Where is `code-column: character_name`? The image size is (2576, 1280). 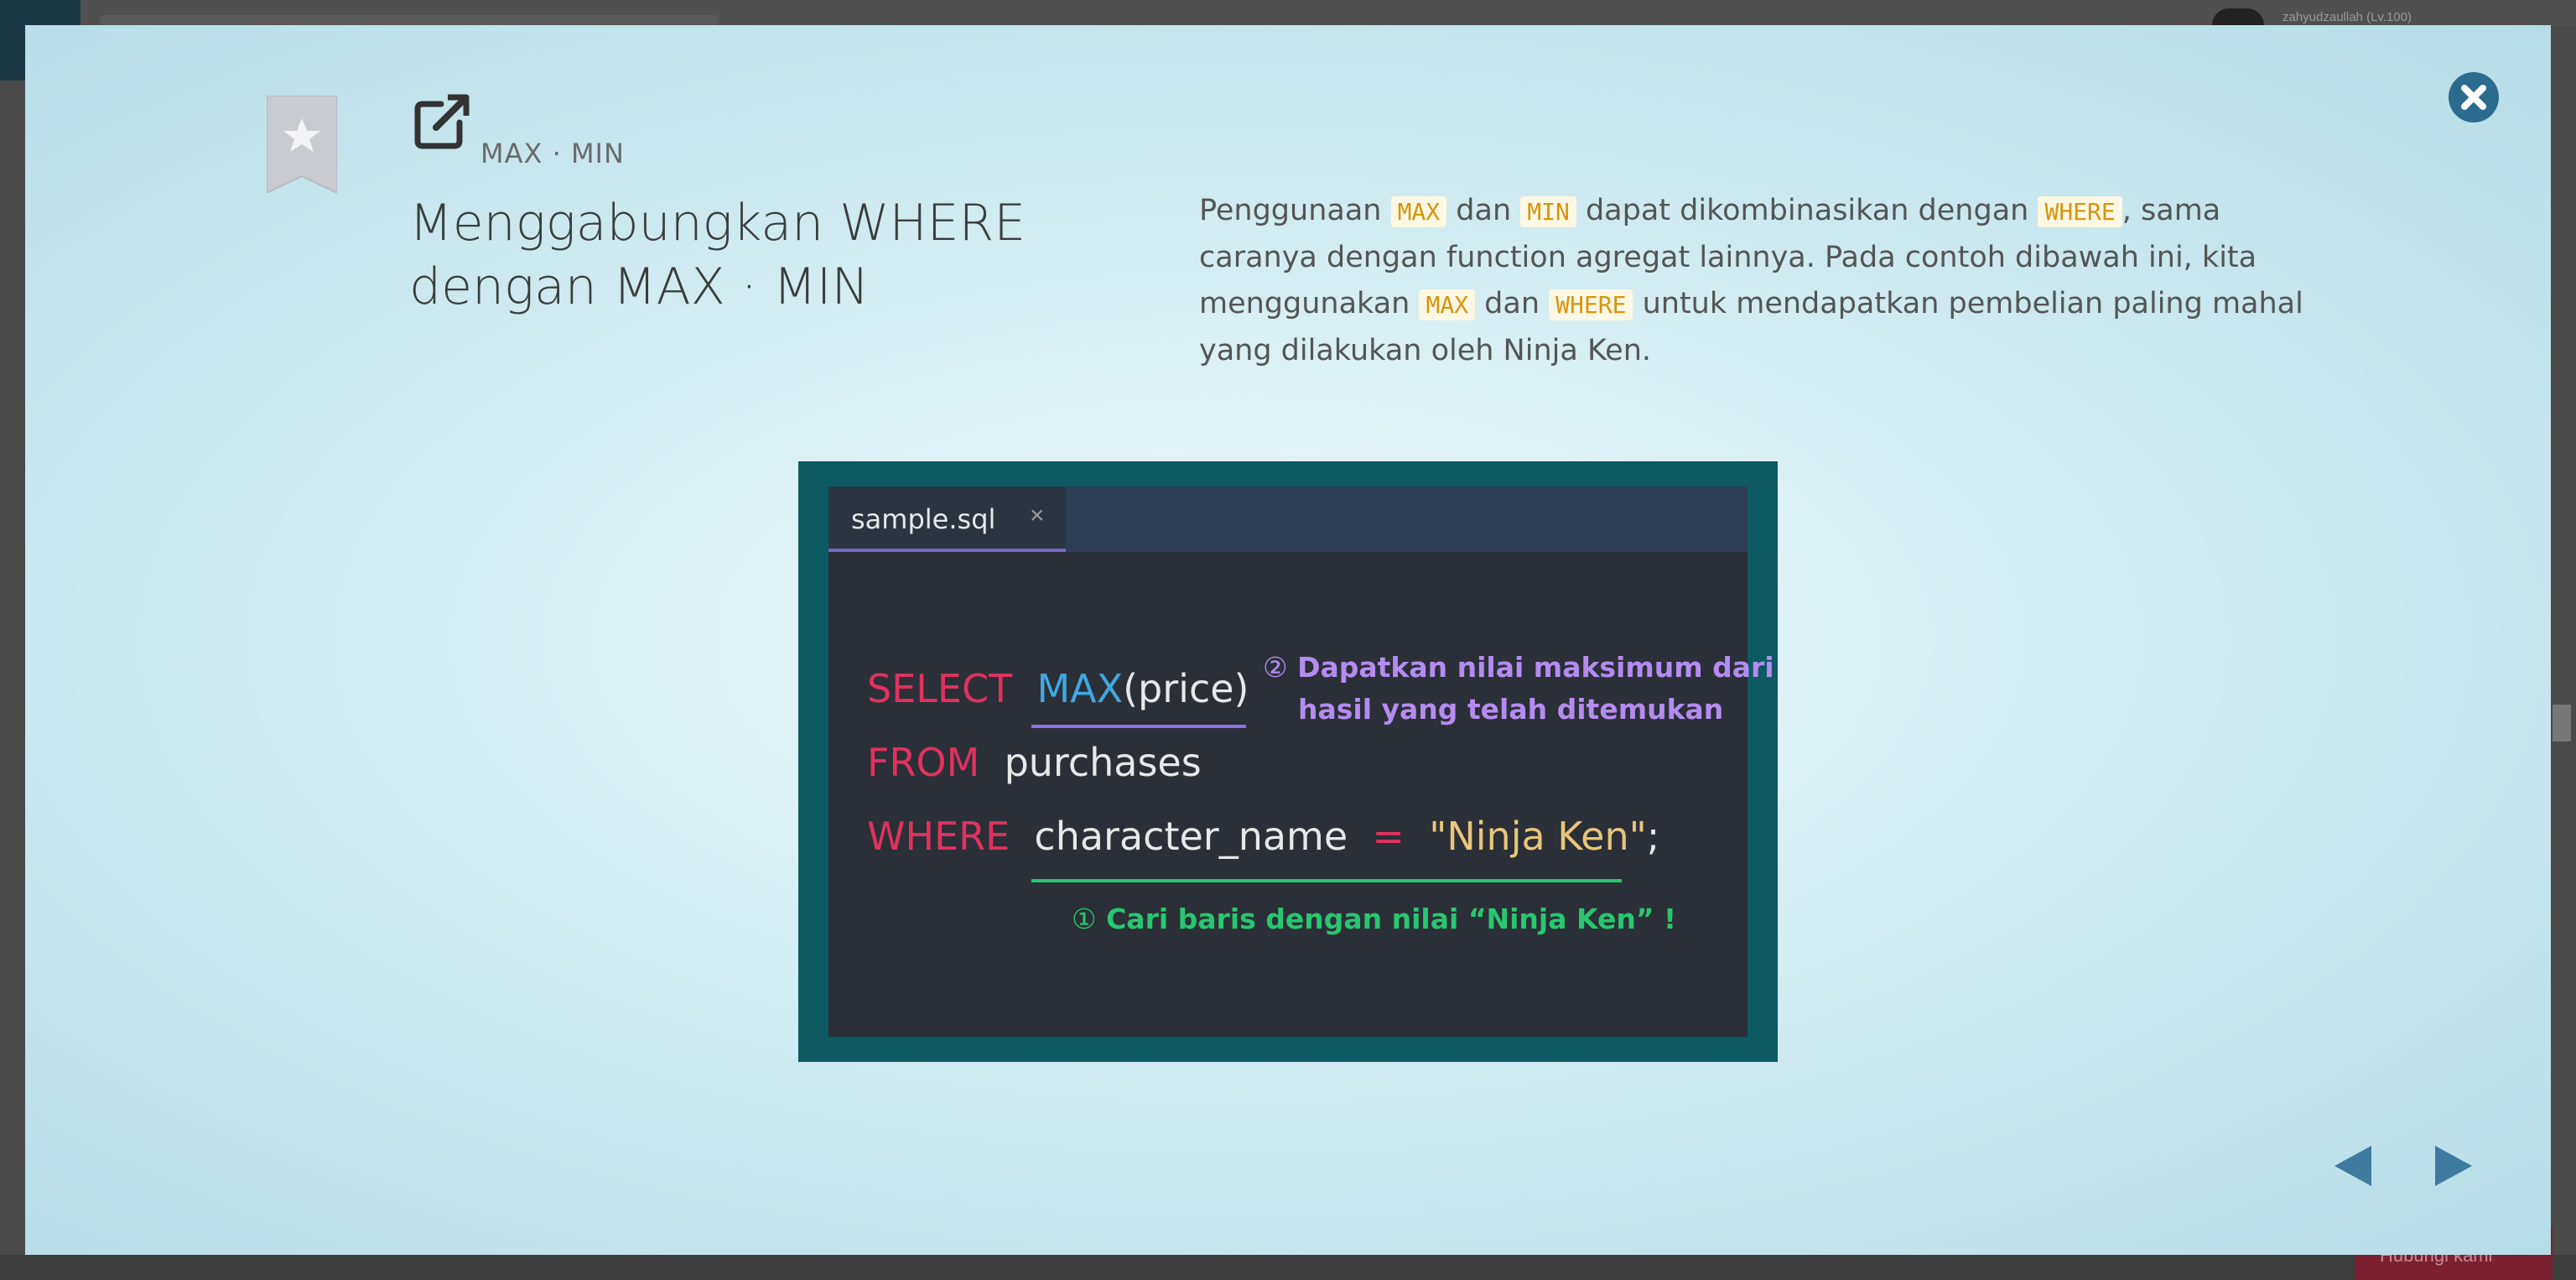
code-column: character_name is located at coordinates (1191, 836).